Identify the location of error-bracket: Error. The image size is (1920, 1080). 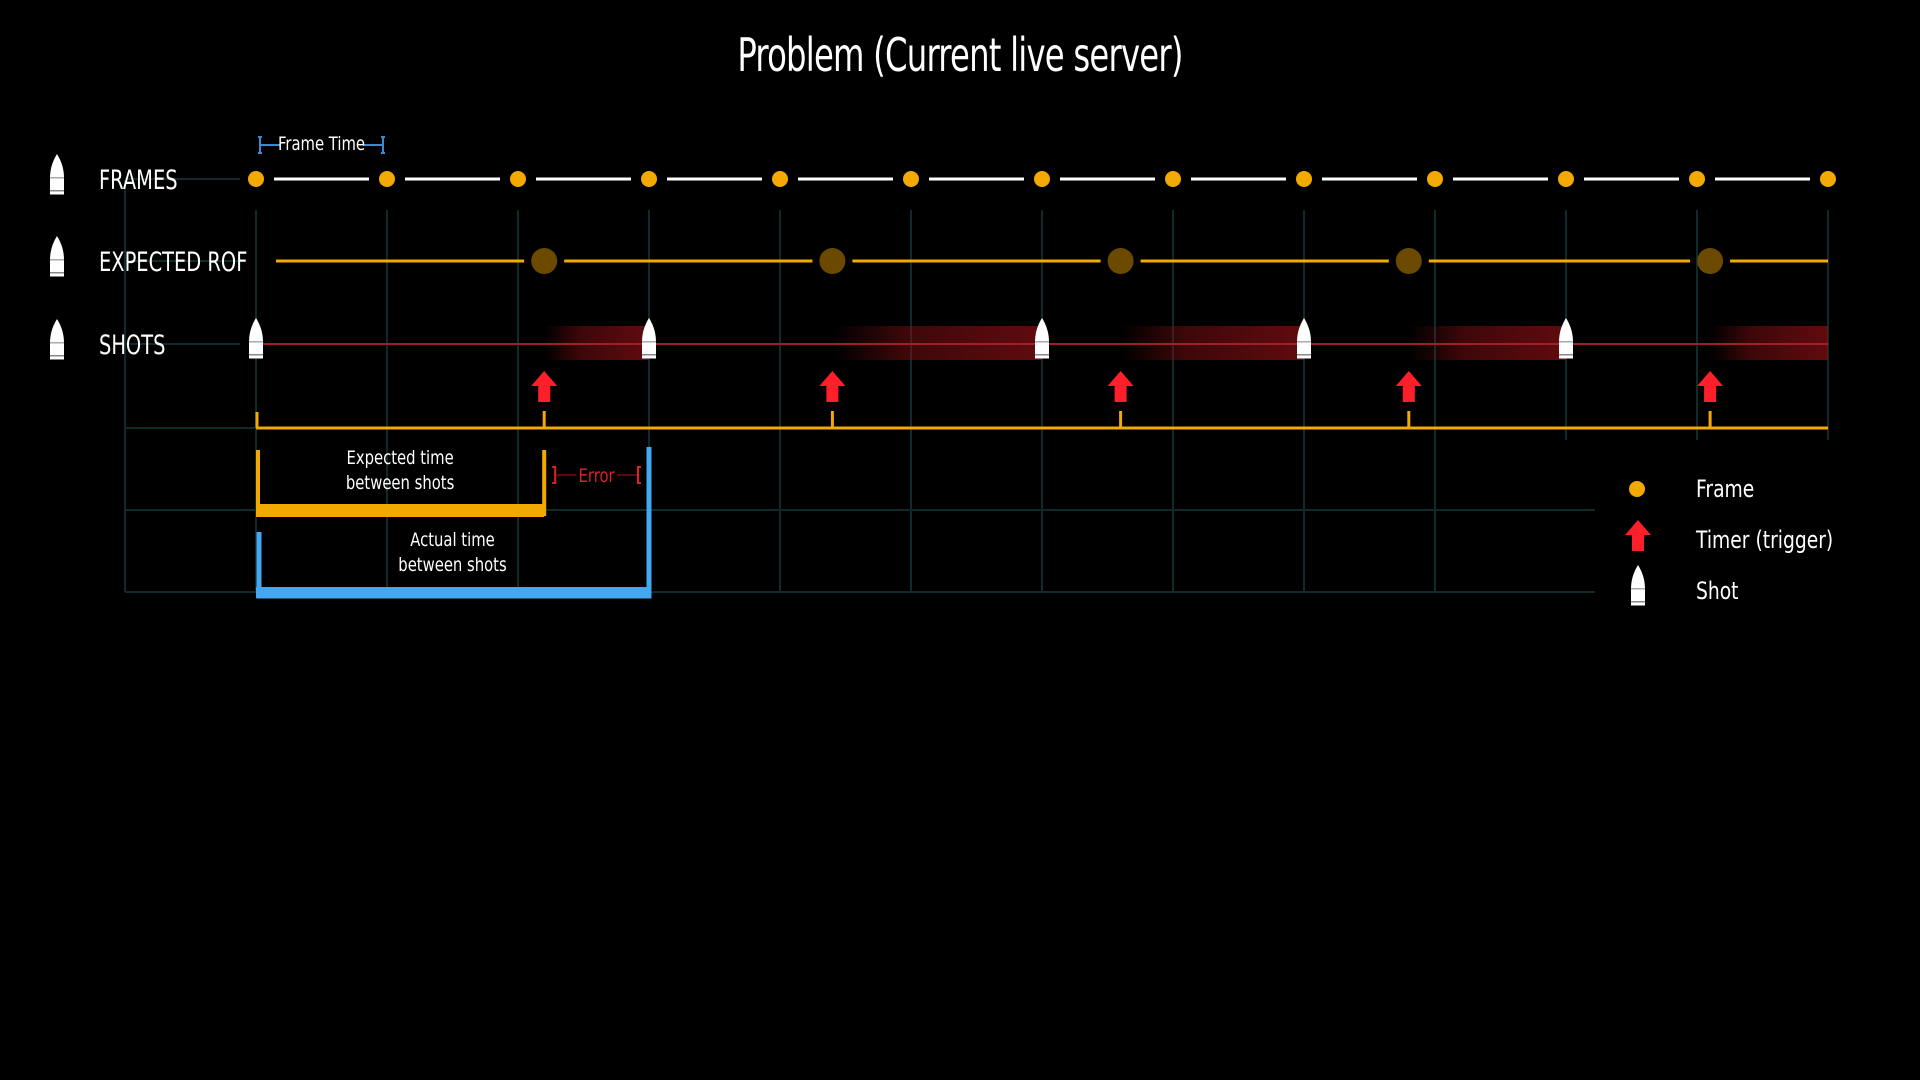
(596, 476).